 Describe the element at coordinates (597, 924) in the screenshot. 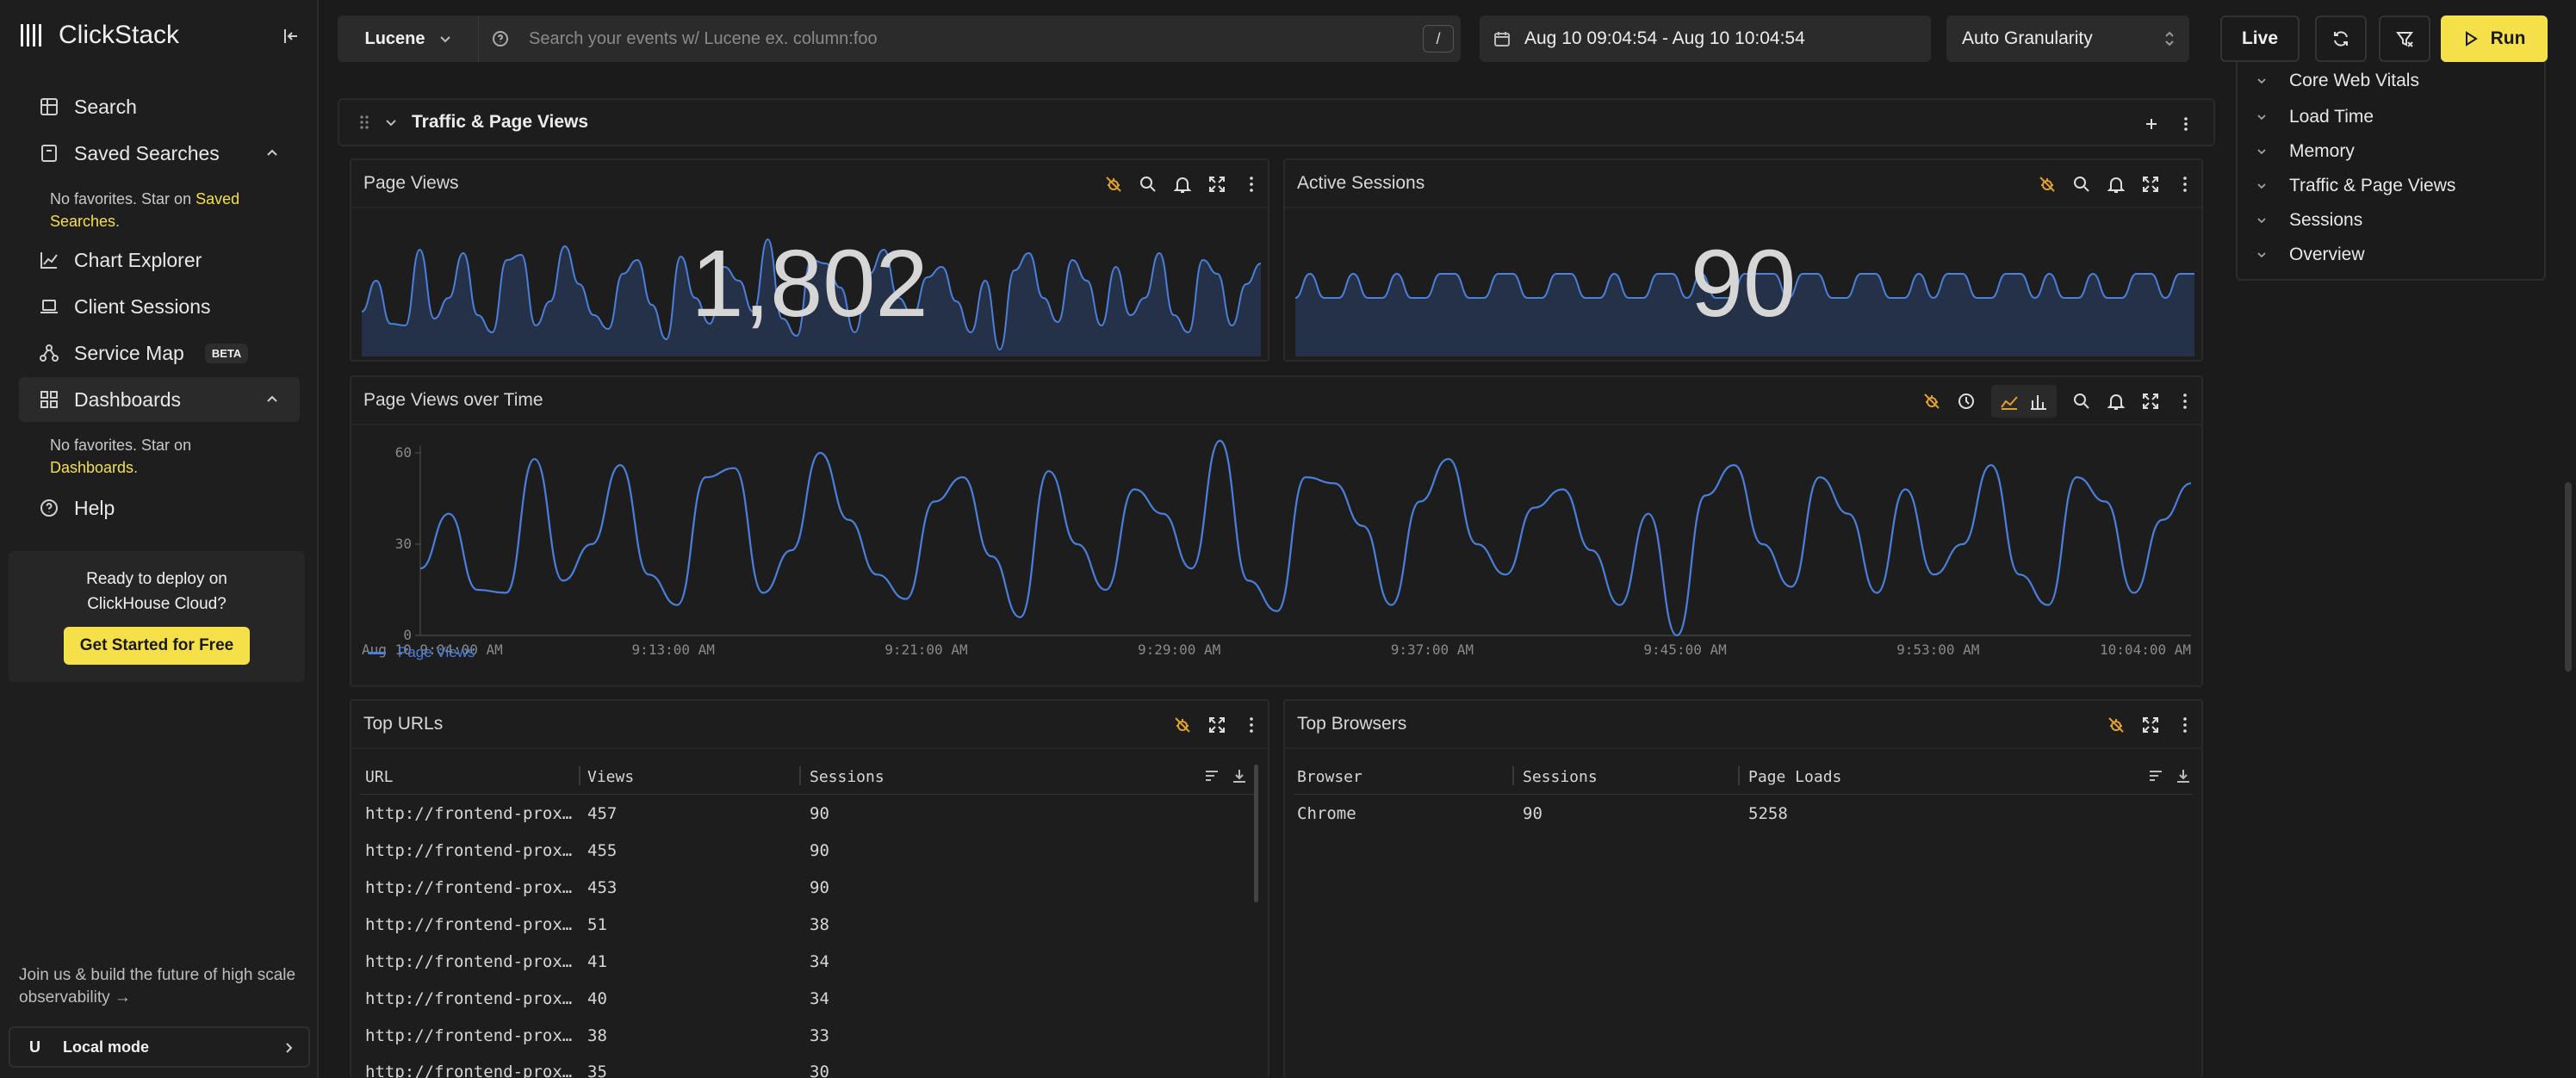

I see `views-cell: 51` at that location.